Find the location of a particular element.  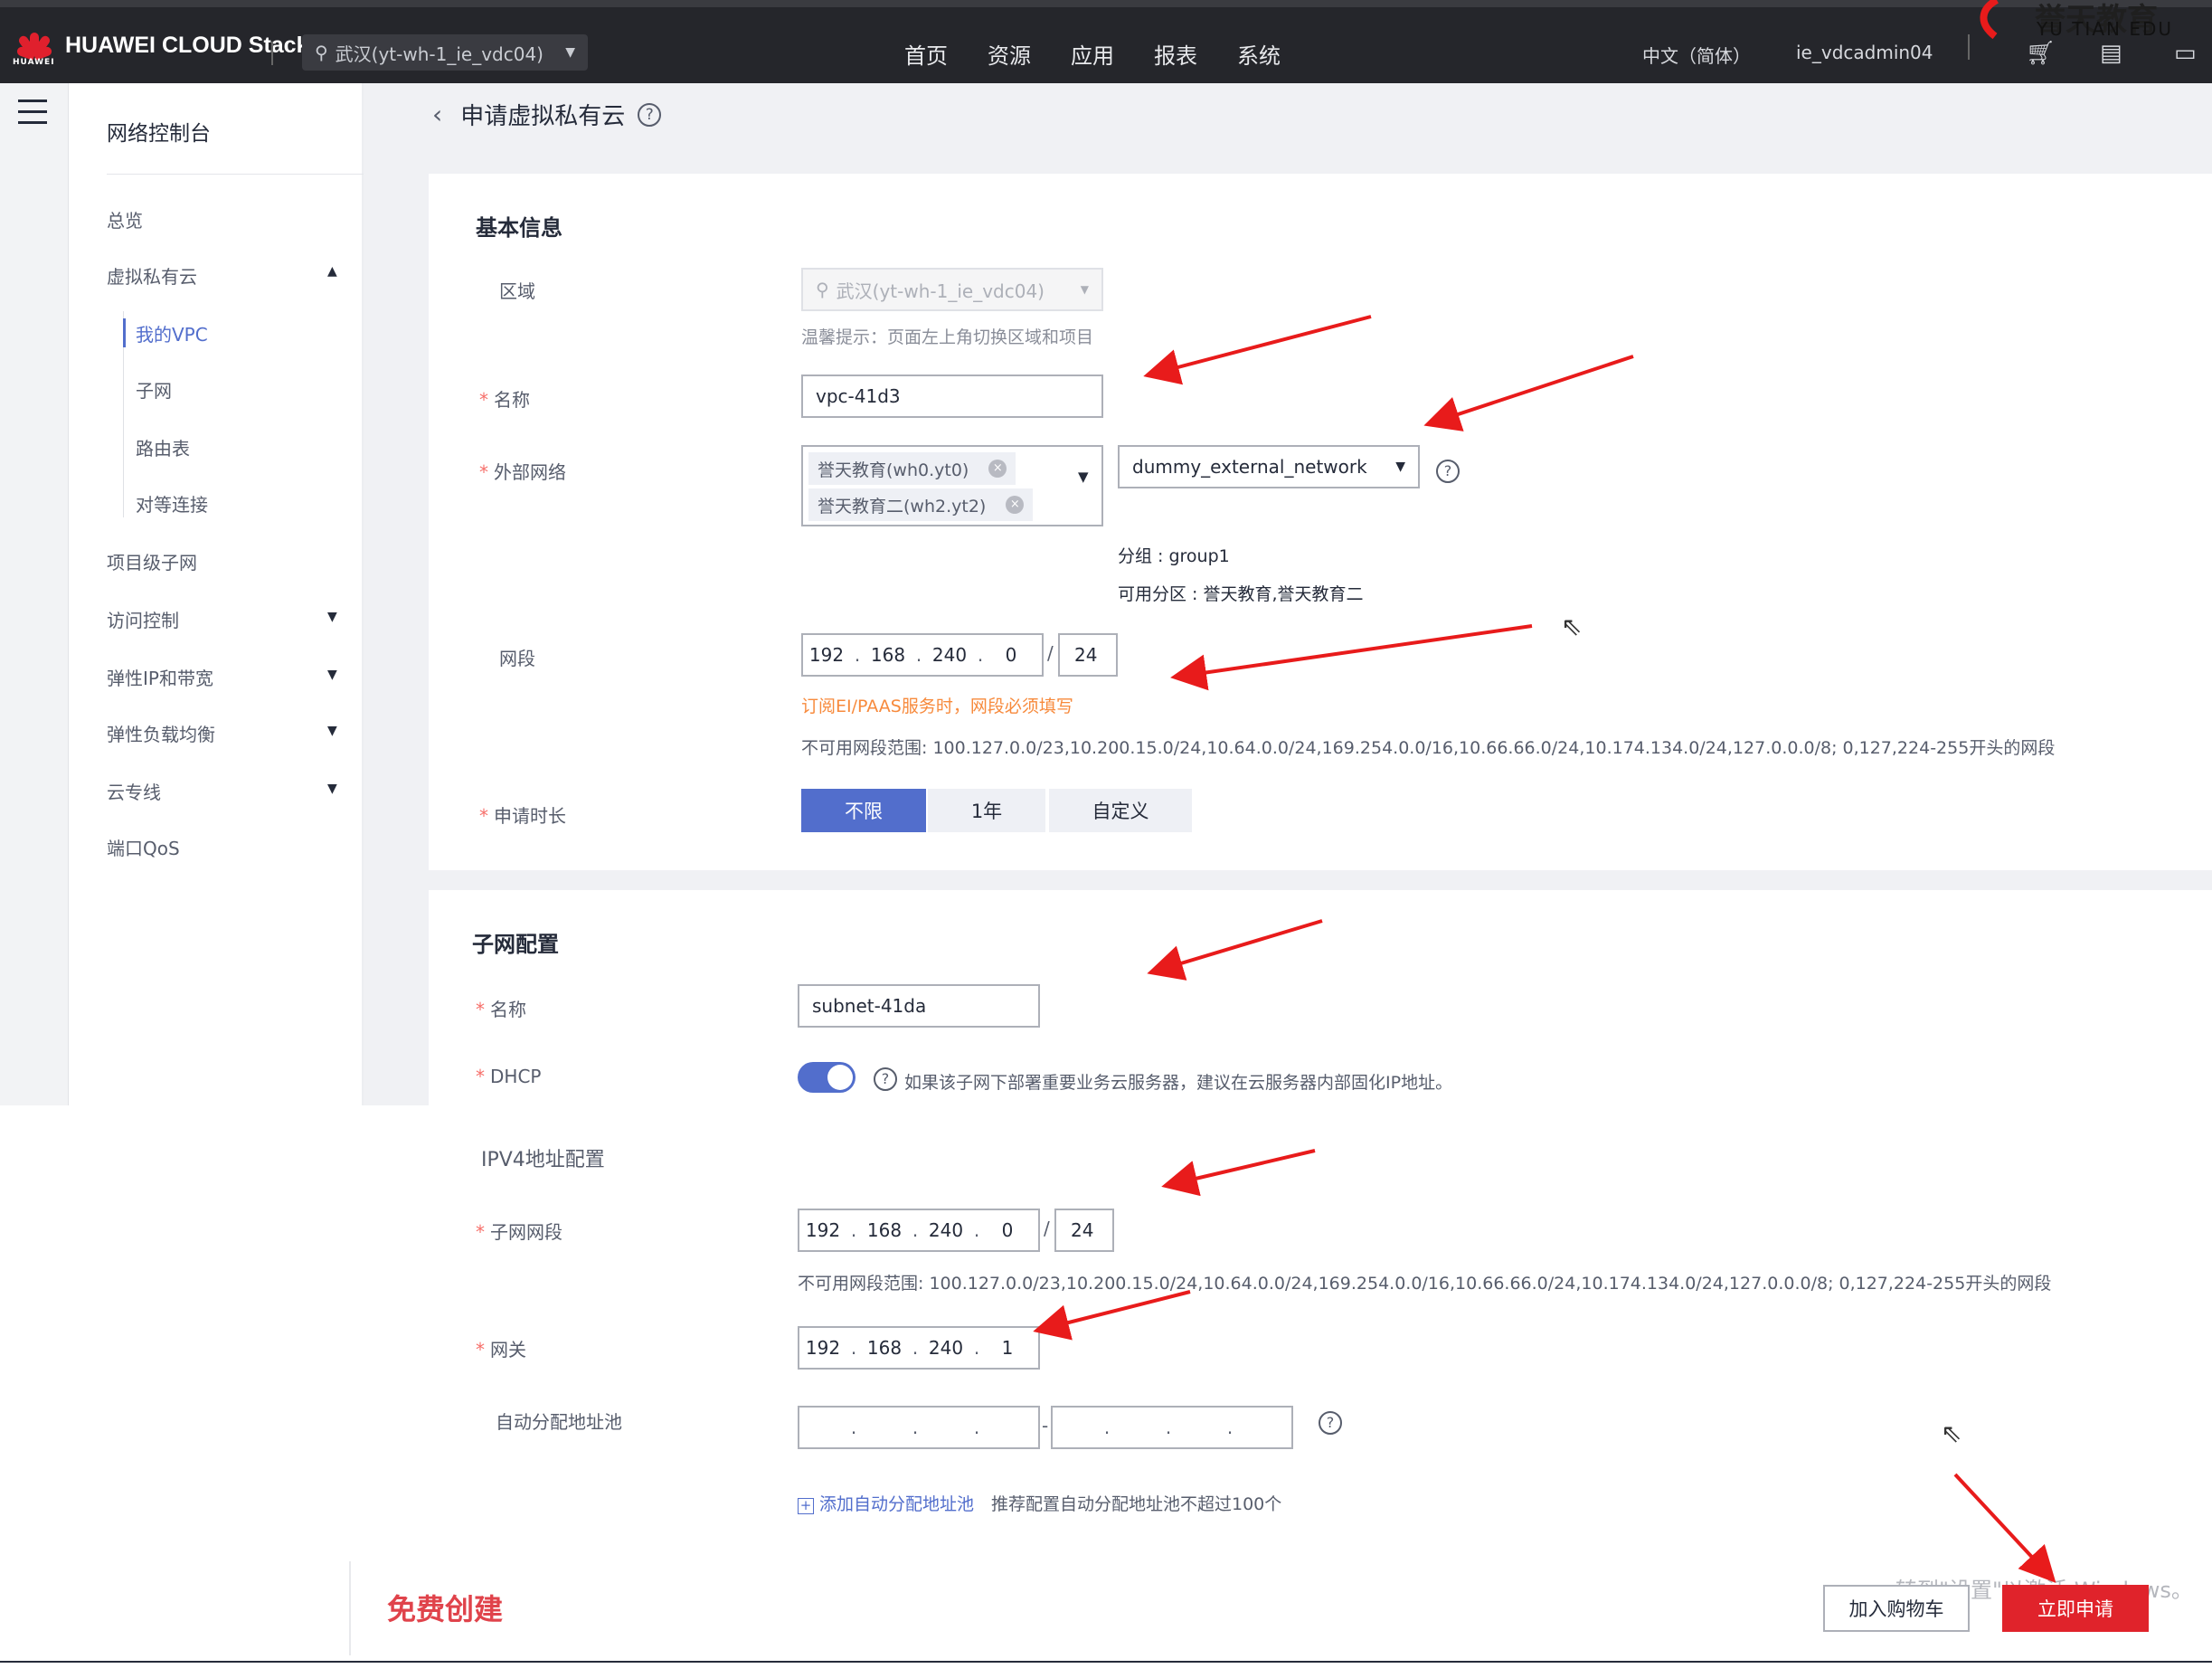

ext-network-tag-label: 誉天教育(wh0.yt0) is located at coordinates (894, 470).